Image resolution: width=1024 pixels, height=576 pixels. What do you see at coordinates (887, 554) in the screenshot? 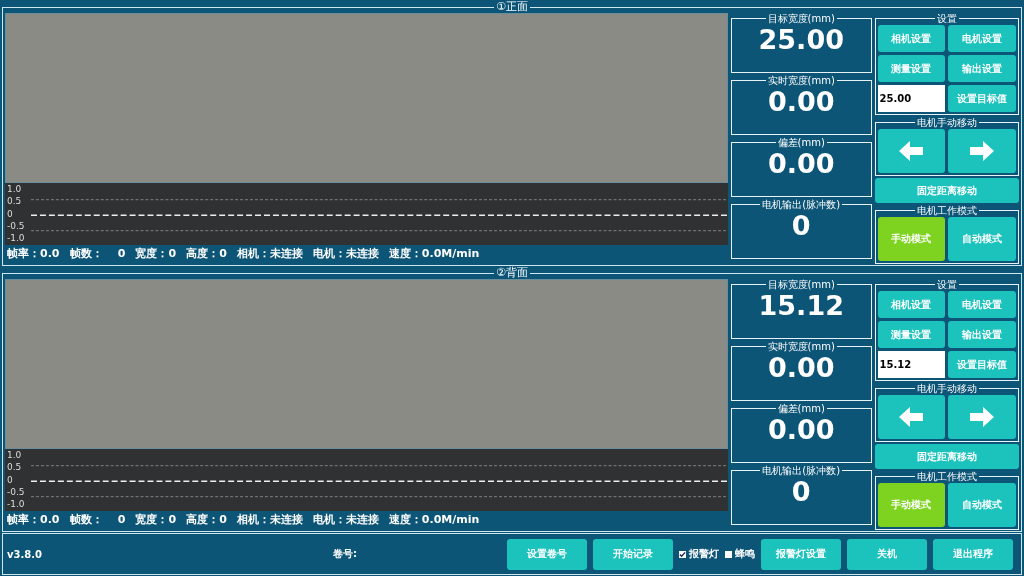
I see `footer-button: 关机` at bounding box center [887, 554].